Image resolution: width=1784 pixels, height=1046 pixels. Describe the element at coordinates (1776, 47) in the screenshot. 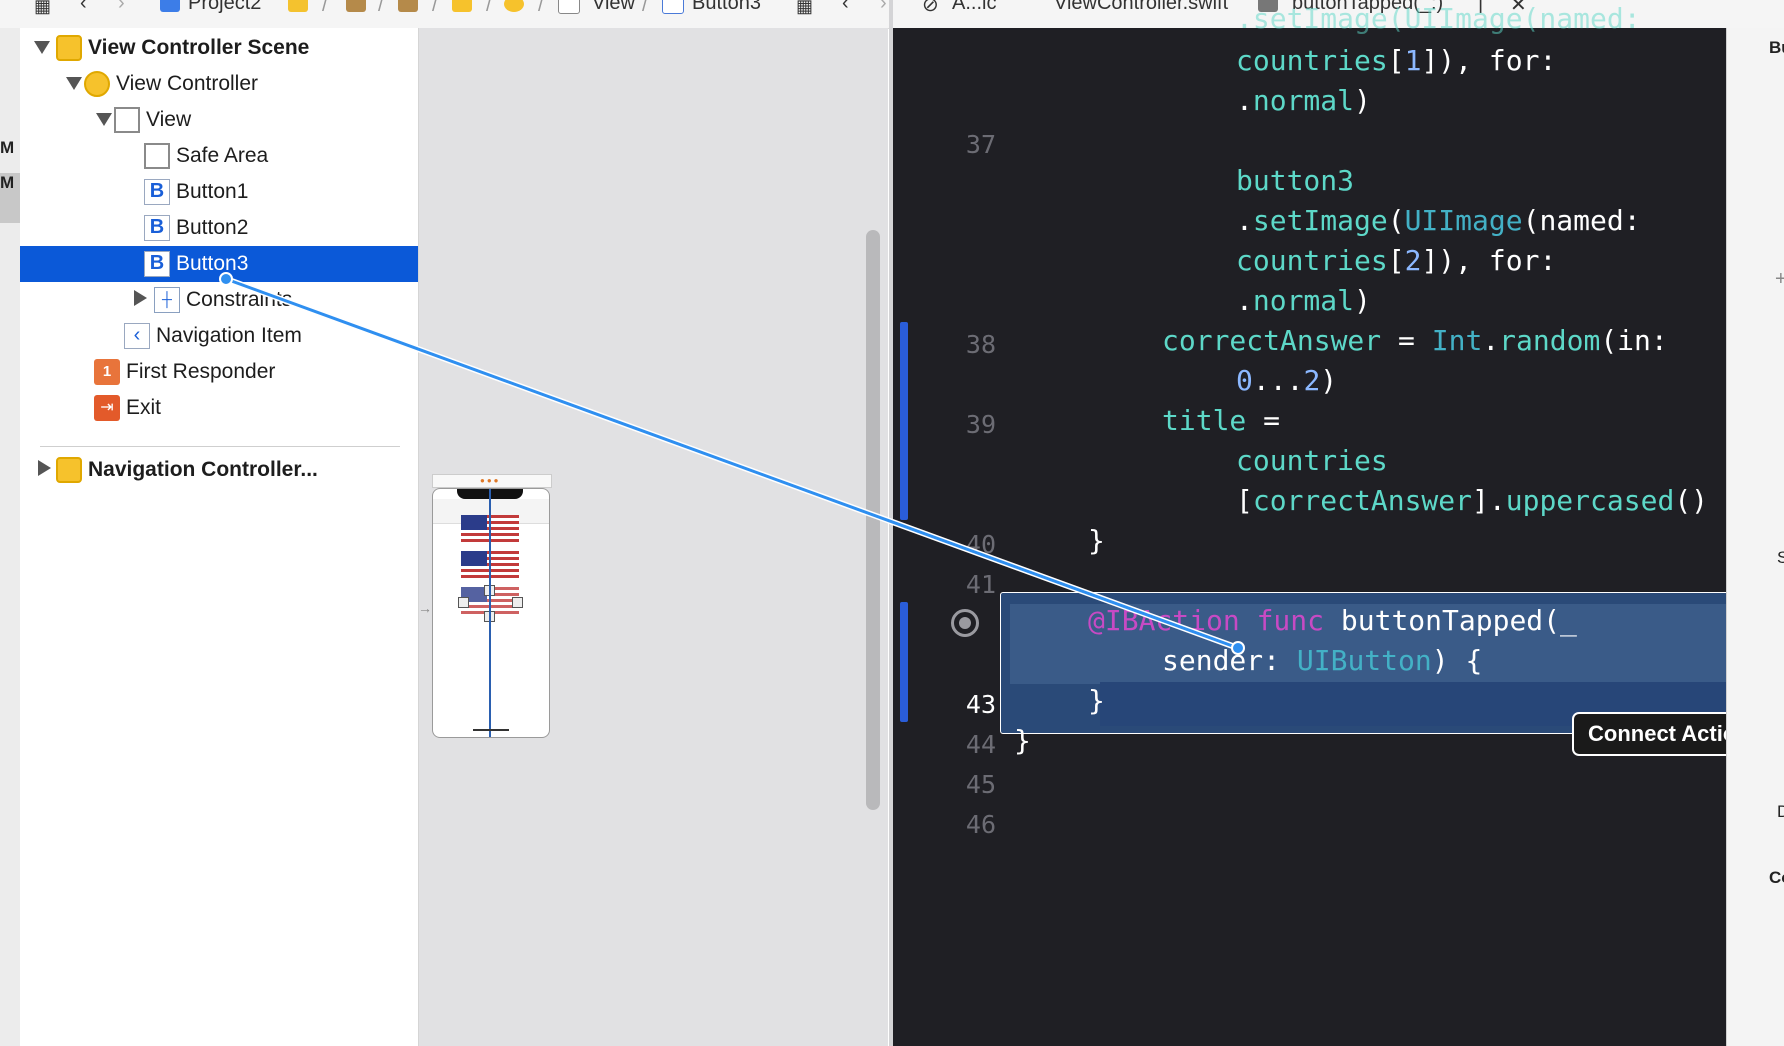

I see `inspector-label: Bu` at that location.